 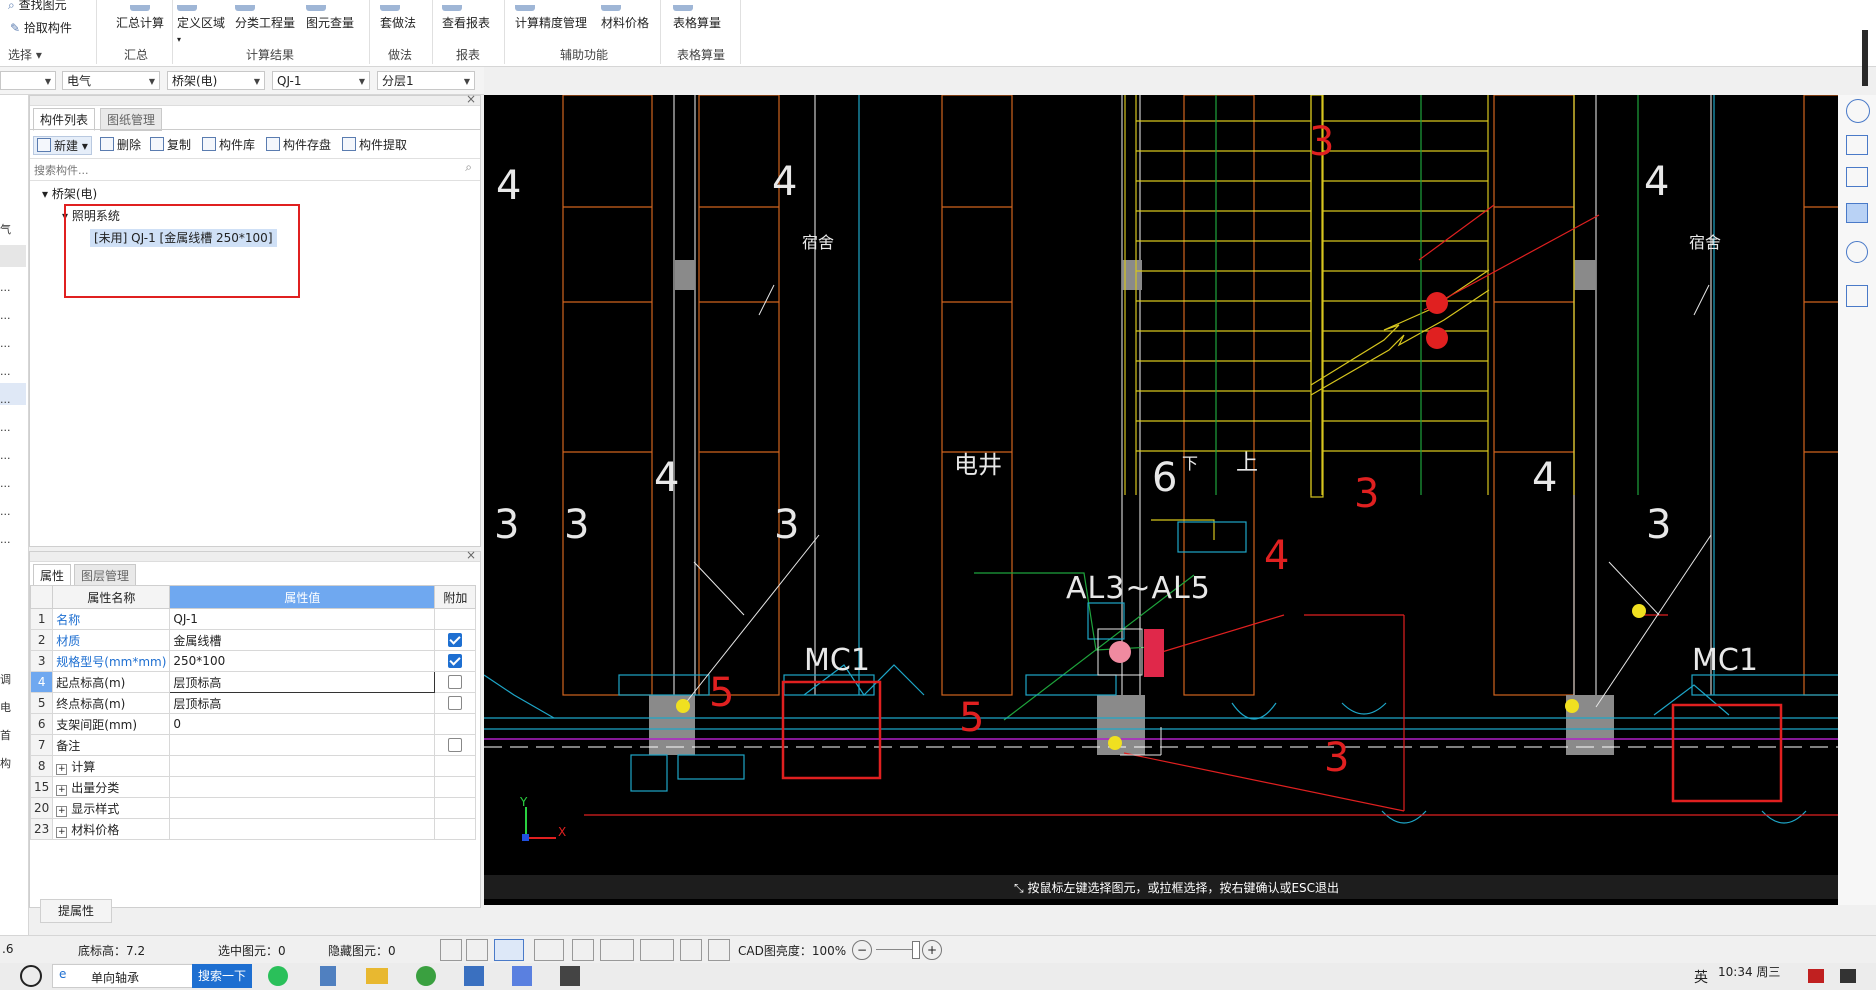 What do you see at coordinates (583, 950) in the screenshot?
I see `cross-icon` at bounding box center [583, 950].